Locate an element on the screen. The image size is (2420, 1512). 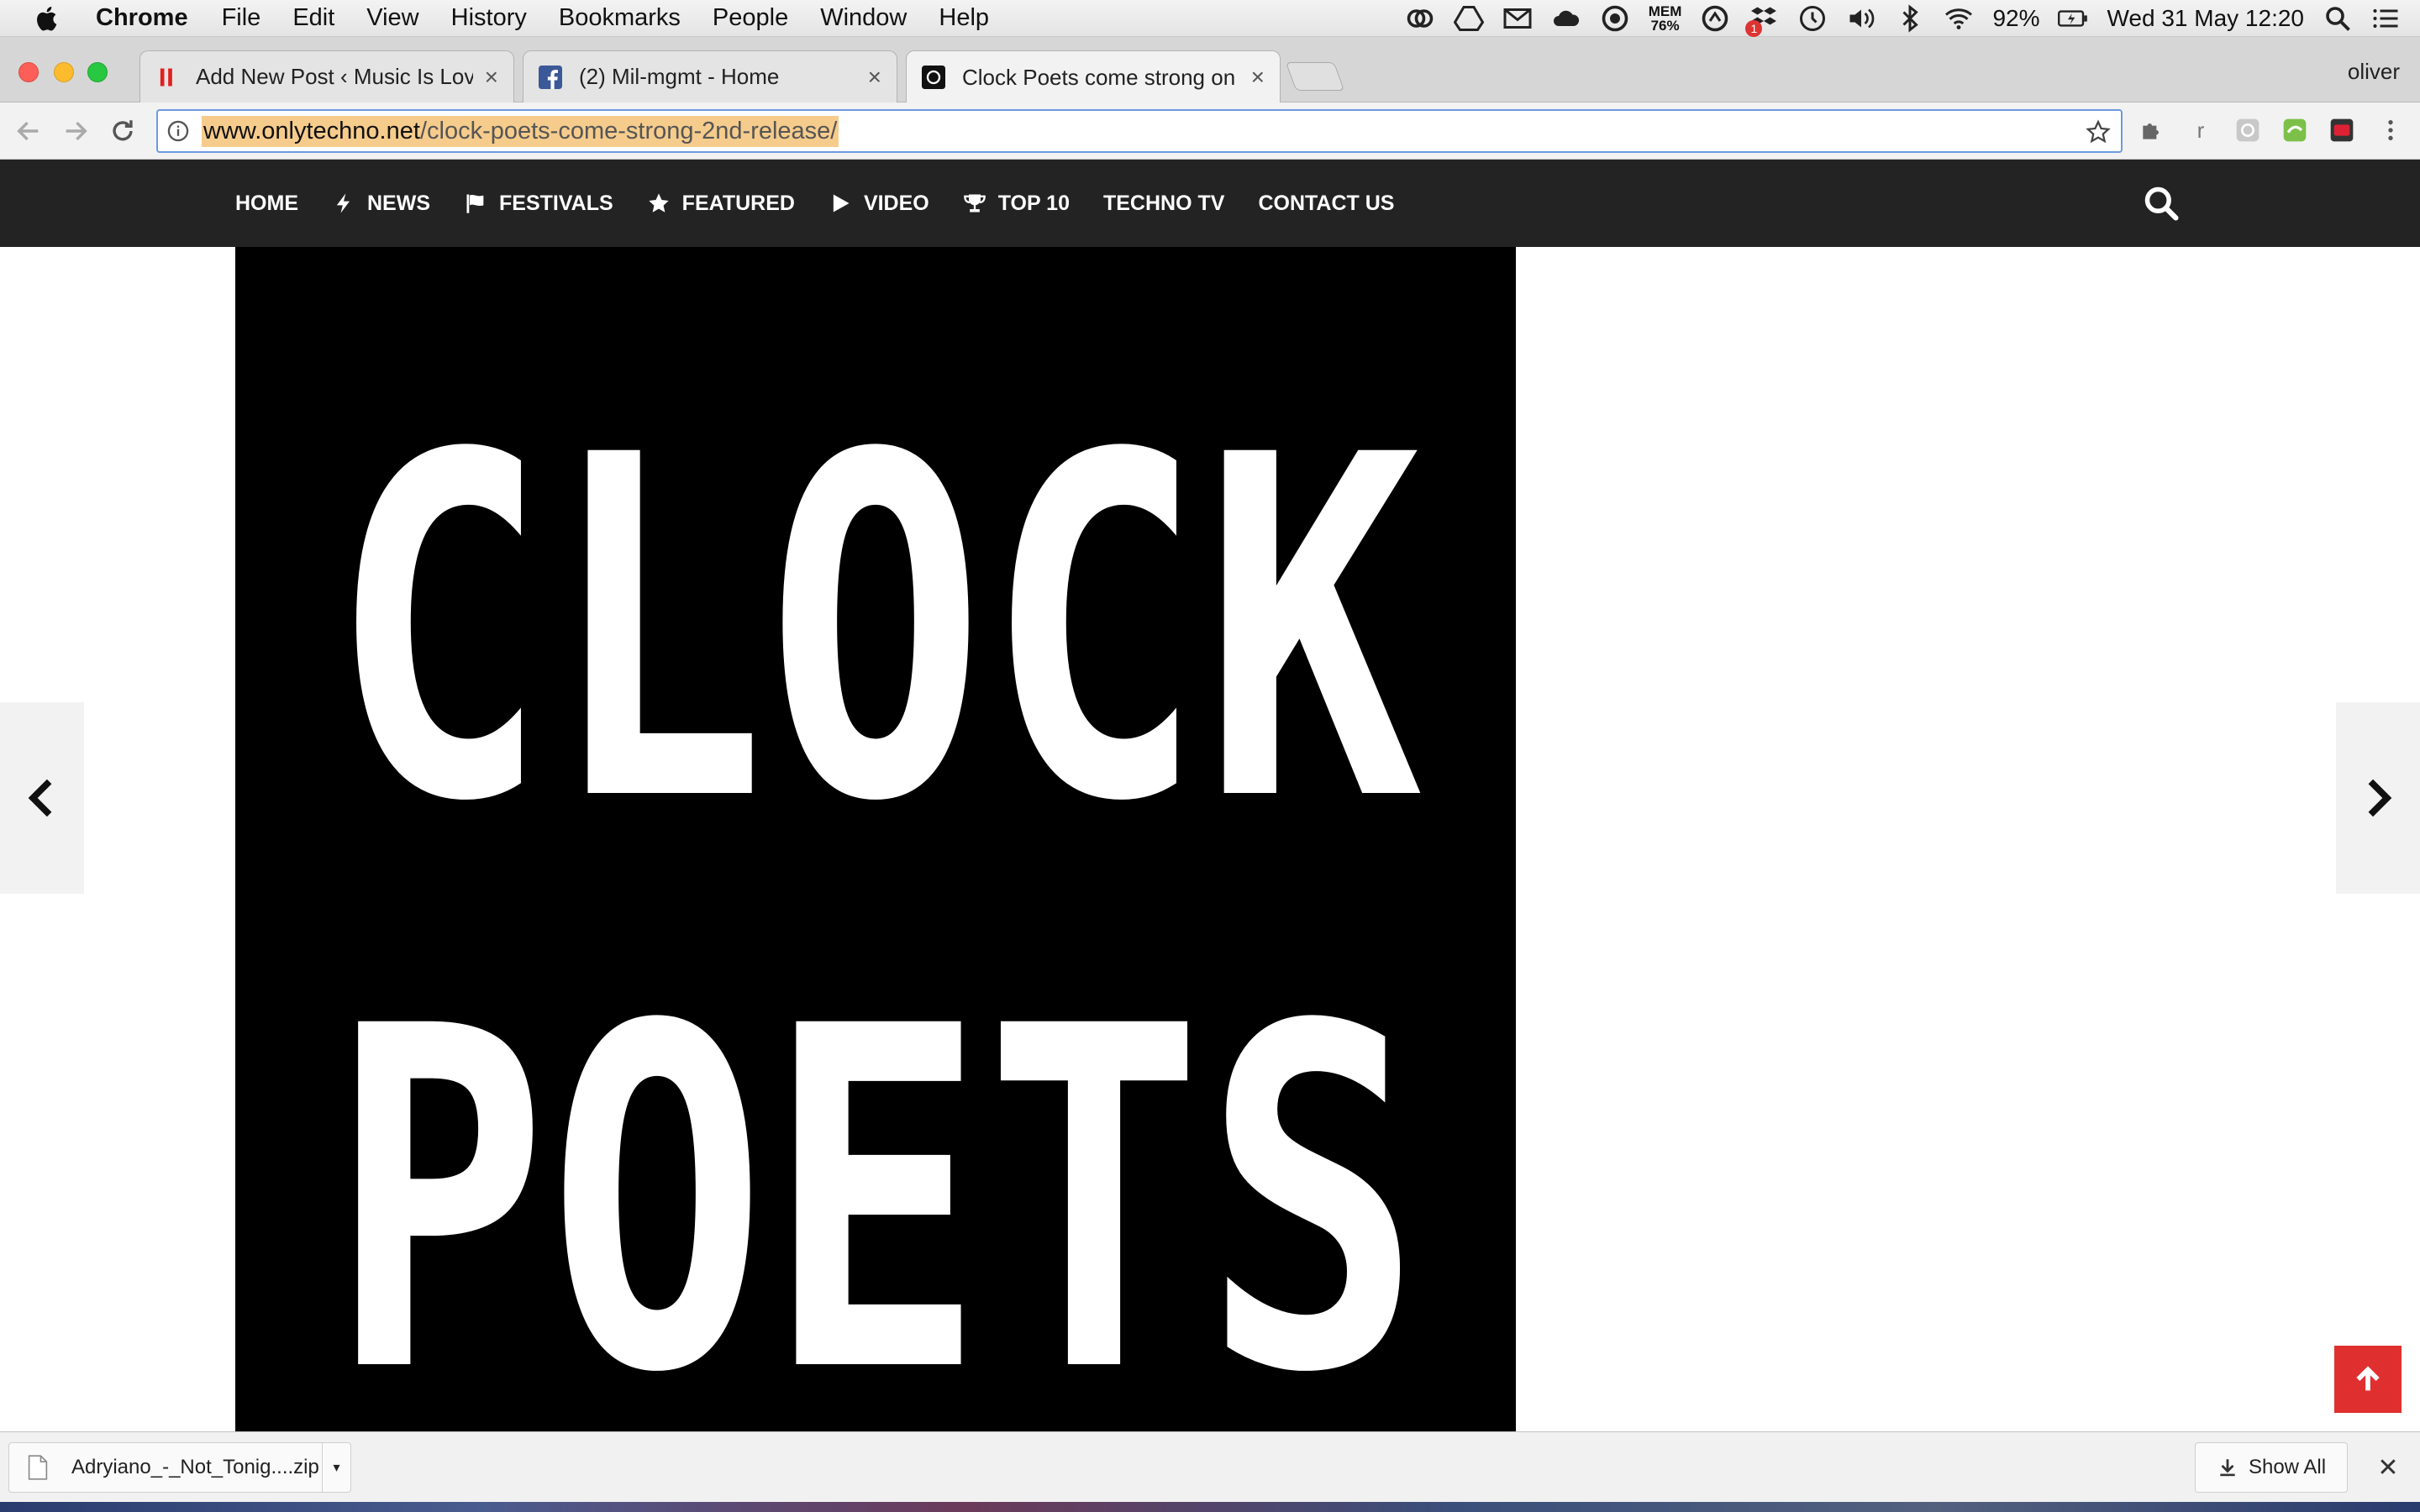
back-arrow-icon is located at coordinates (28, 131).